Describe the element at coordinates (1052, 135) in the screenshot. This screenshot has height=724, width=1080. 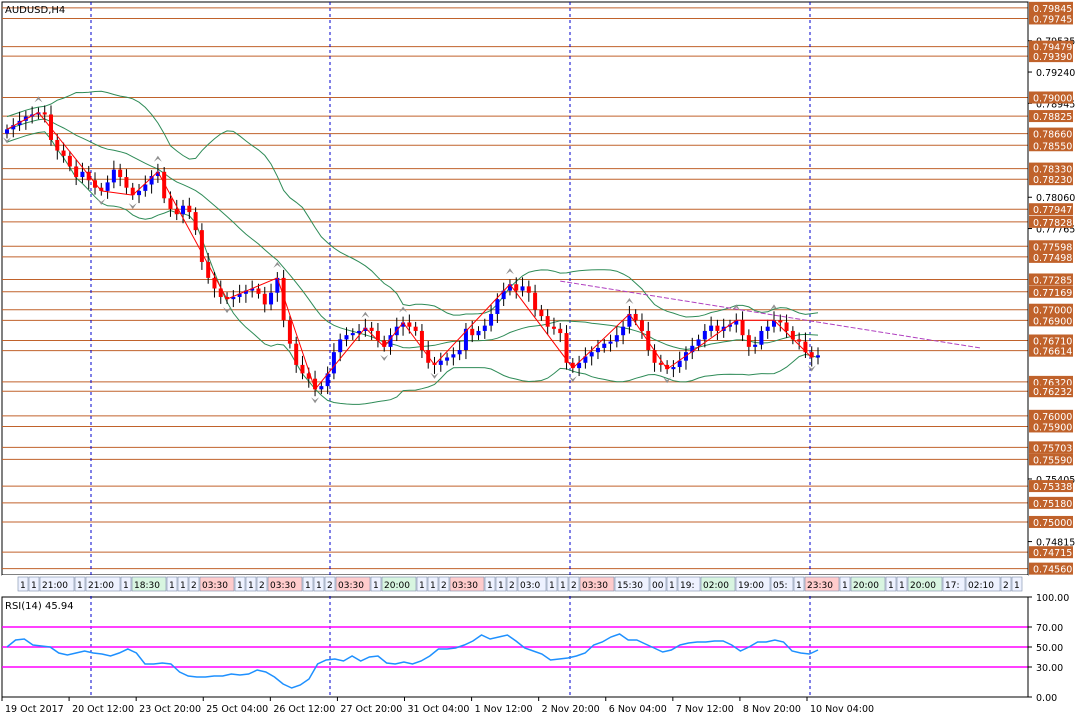
I see `level-price-label: 0.78660` at that location.